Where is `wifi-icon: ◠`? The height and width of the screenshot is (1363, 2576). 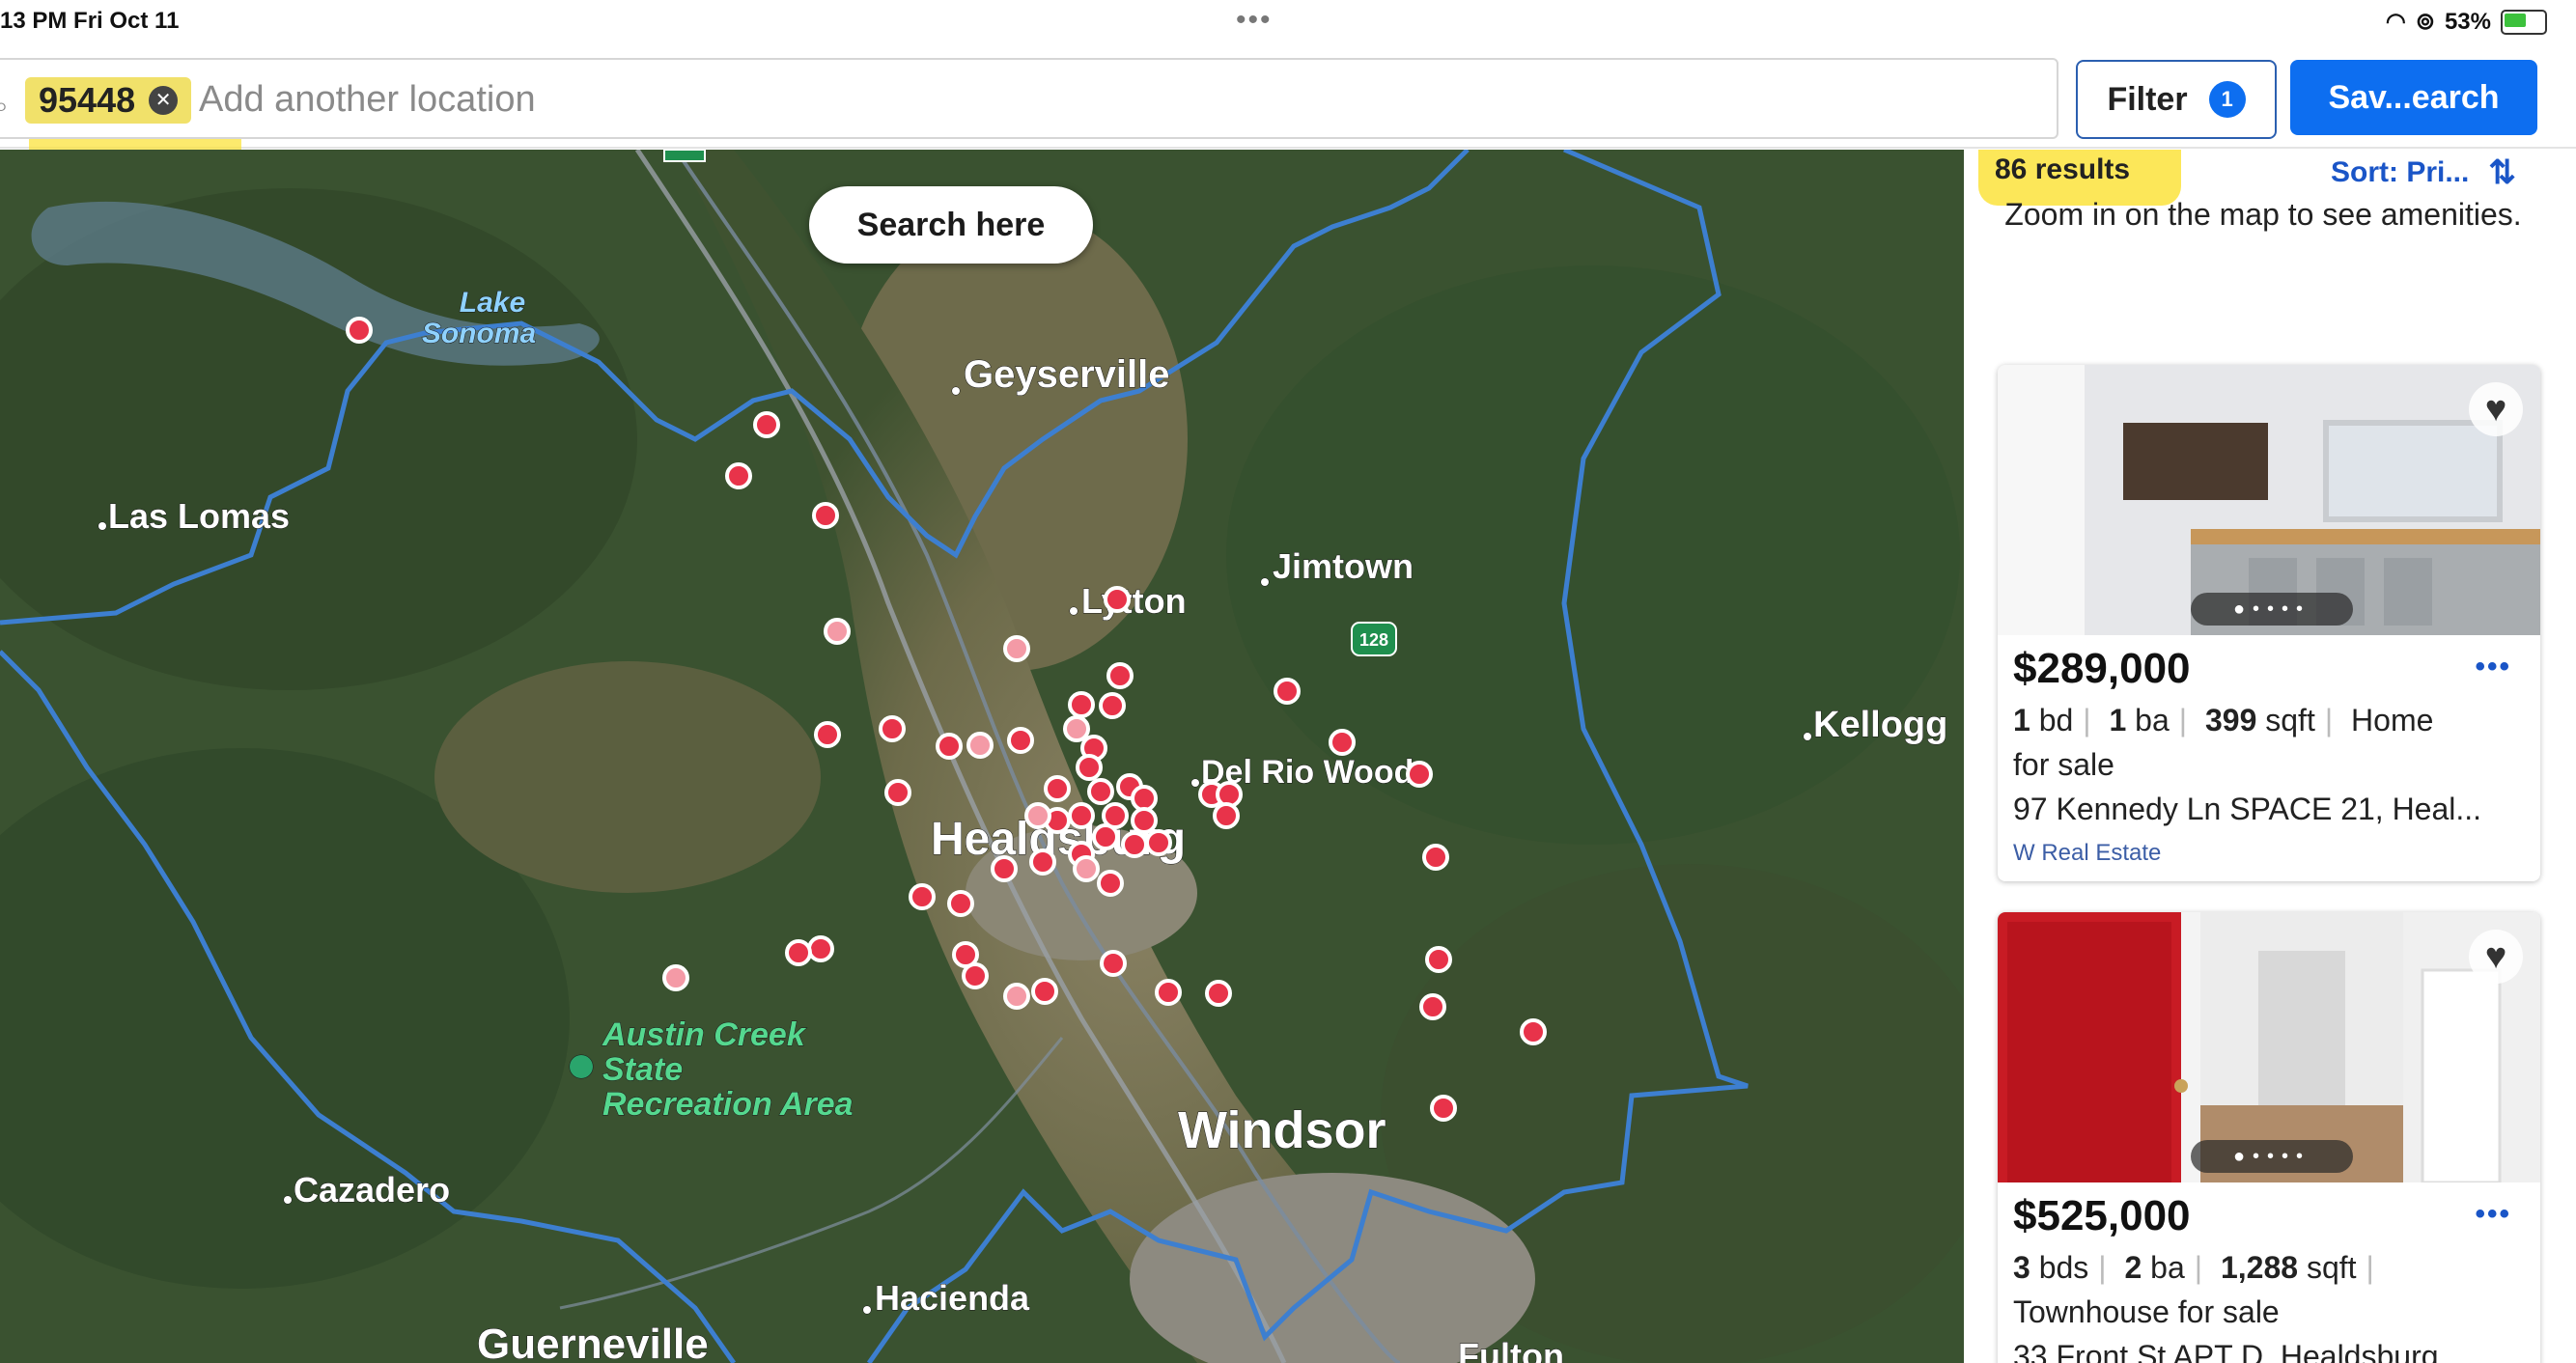 wifi-icon: ◠ is located at coordinates (2396, 22).